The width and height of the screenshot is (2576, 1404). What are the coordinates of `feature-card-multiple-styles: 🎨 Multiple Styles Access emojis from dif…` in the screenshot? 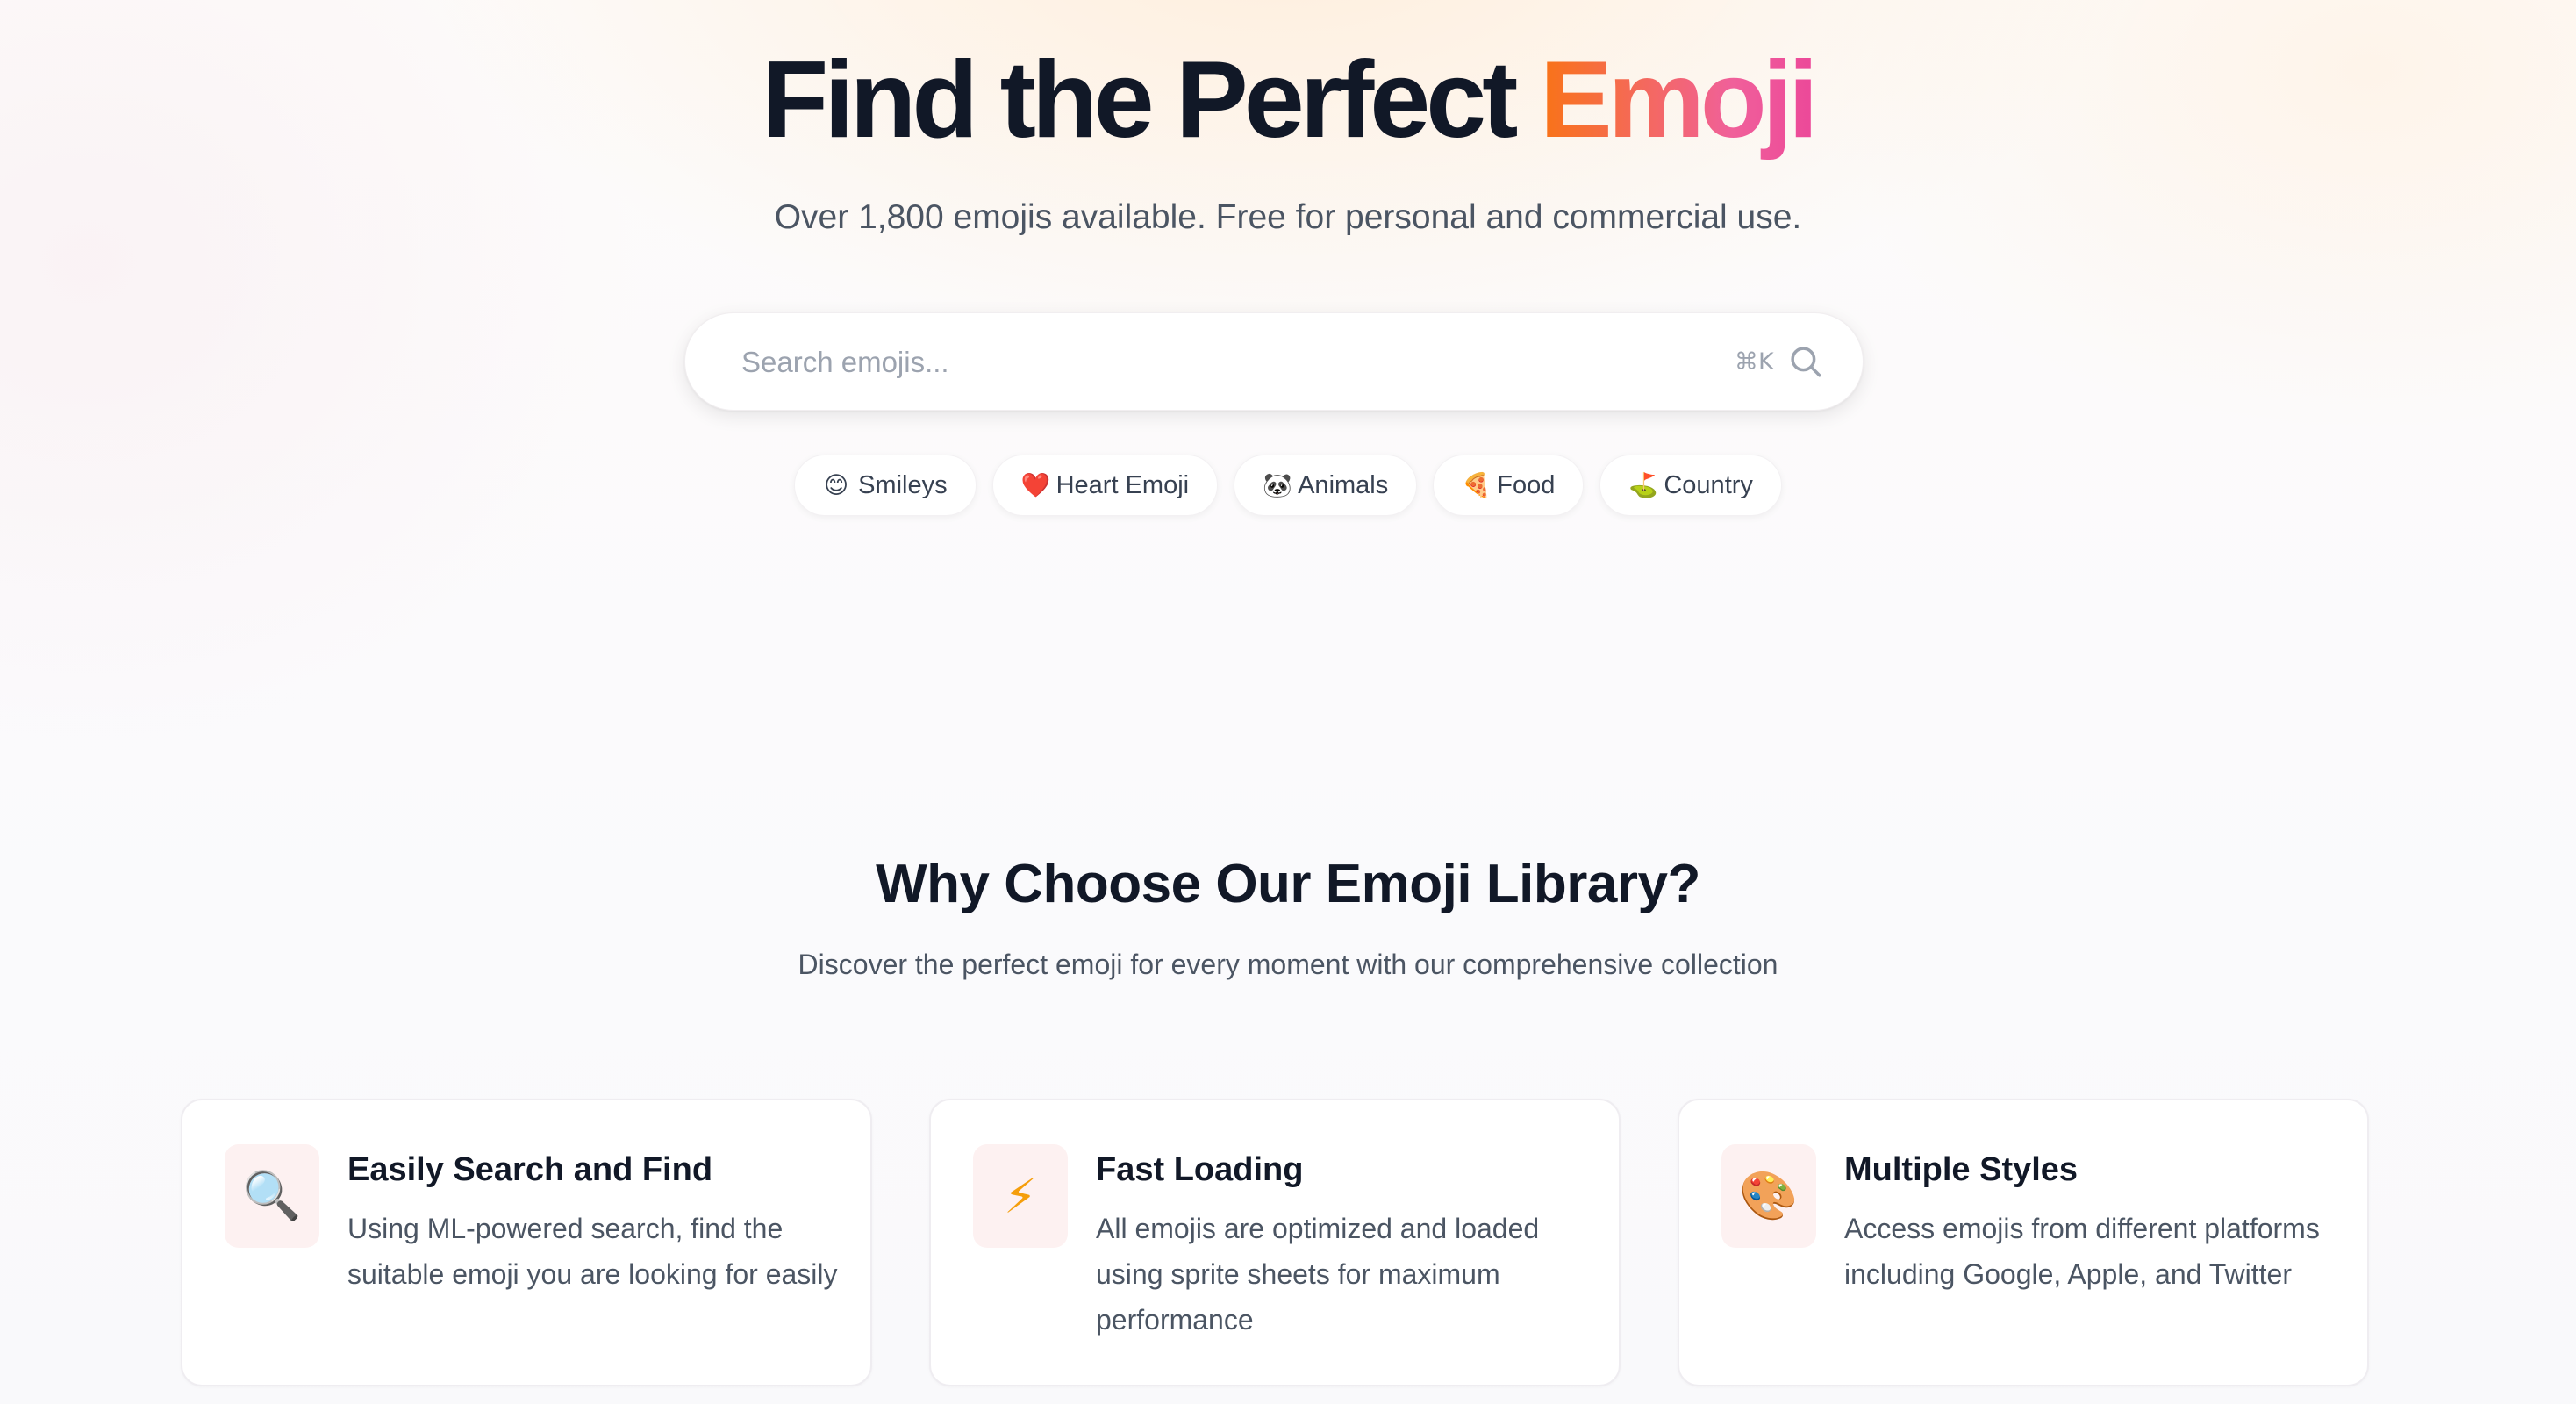 It's located at (2023, 1242).